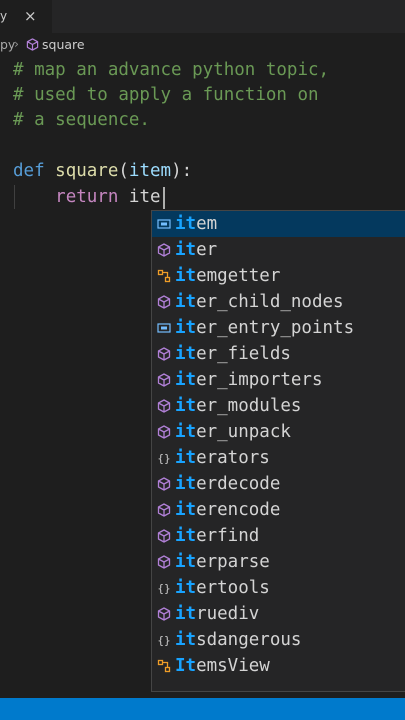  What do you see at coordinates (233, 458) in the screenshot?
I see `suggestion-rest: erators` at bounding box center [233, 458].